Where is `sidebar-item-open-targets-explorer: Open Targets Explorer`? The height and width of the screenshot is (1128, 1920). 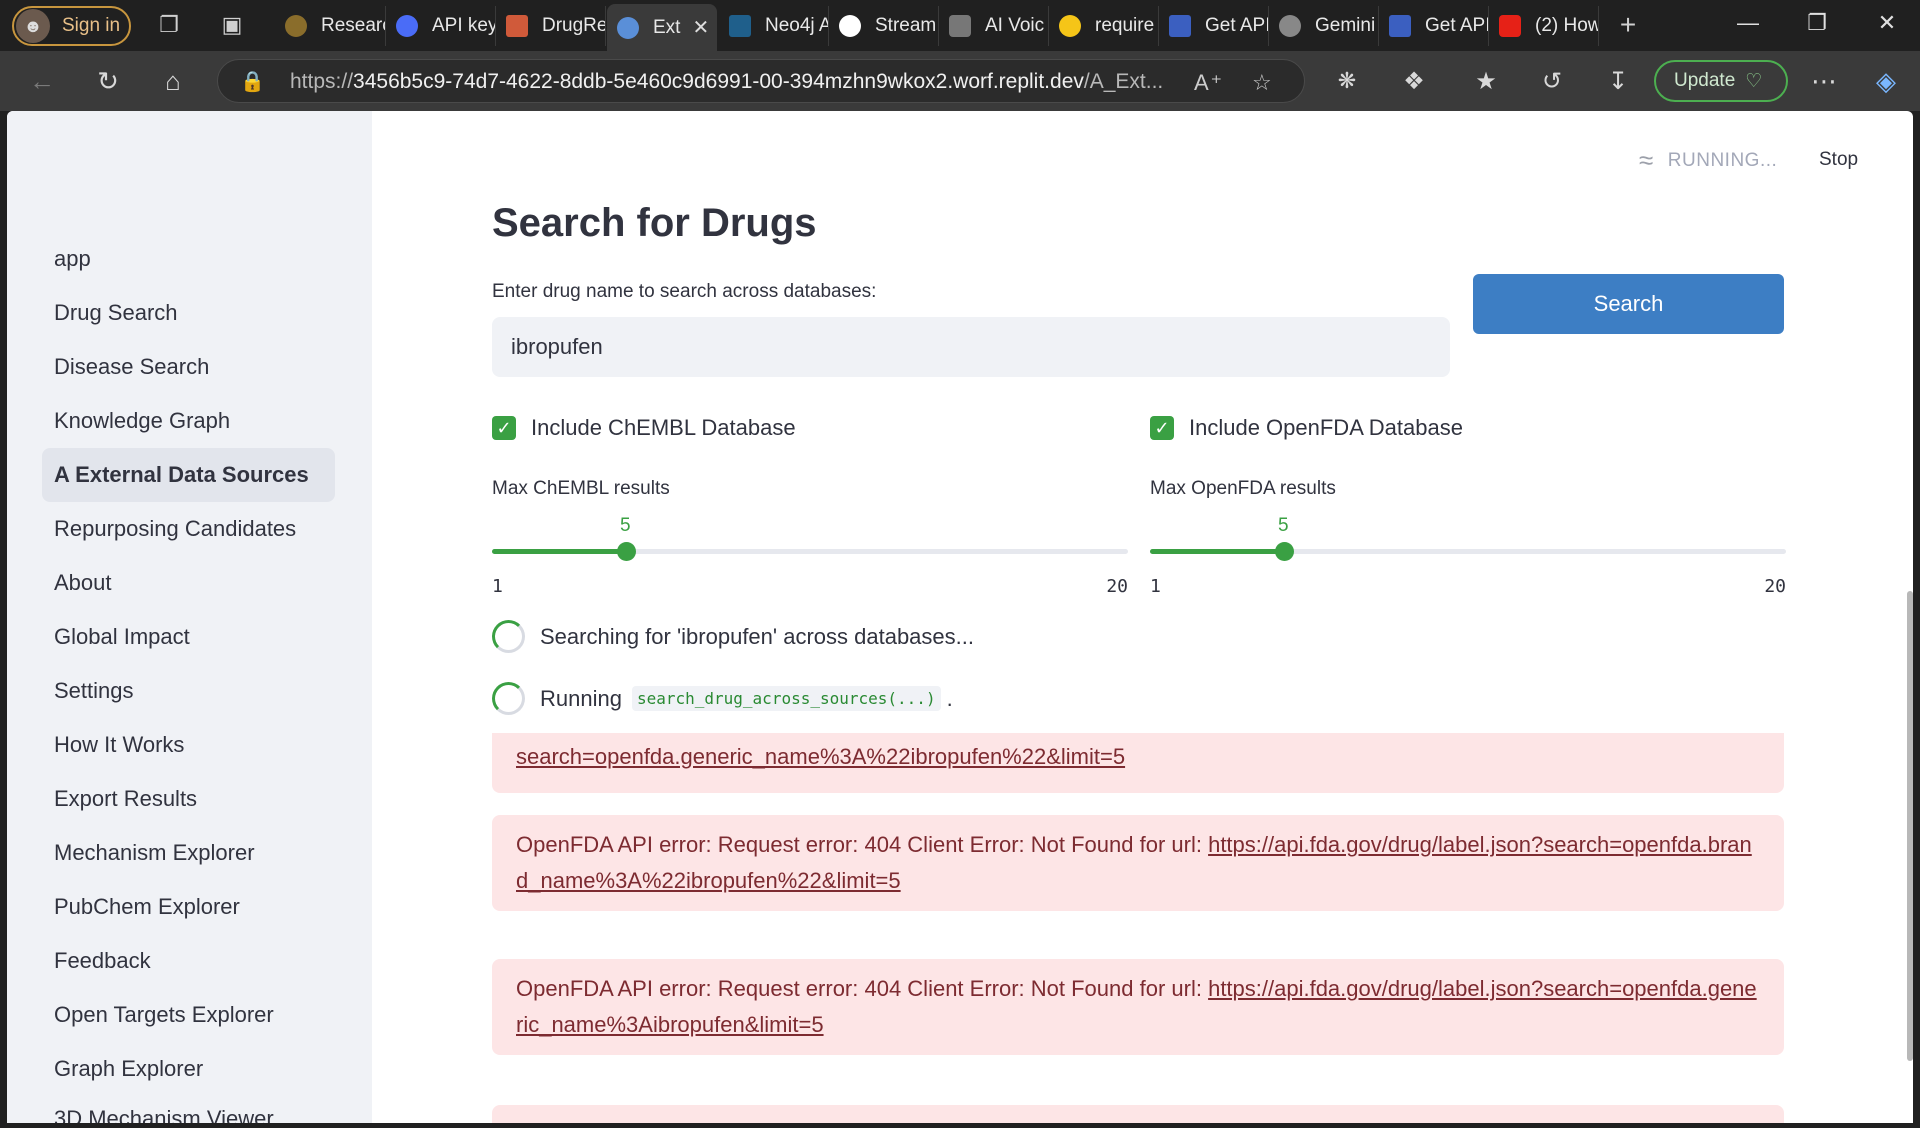
sidebar-item-open-targets-explorer: Open Targets Explorer is located at coordinates (188, 1015).